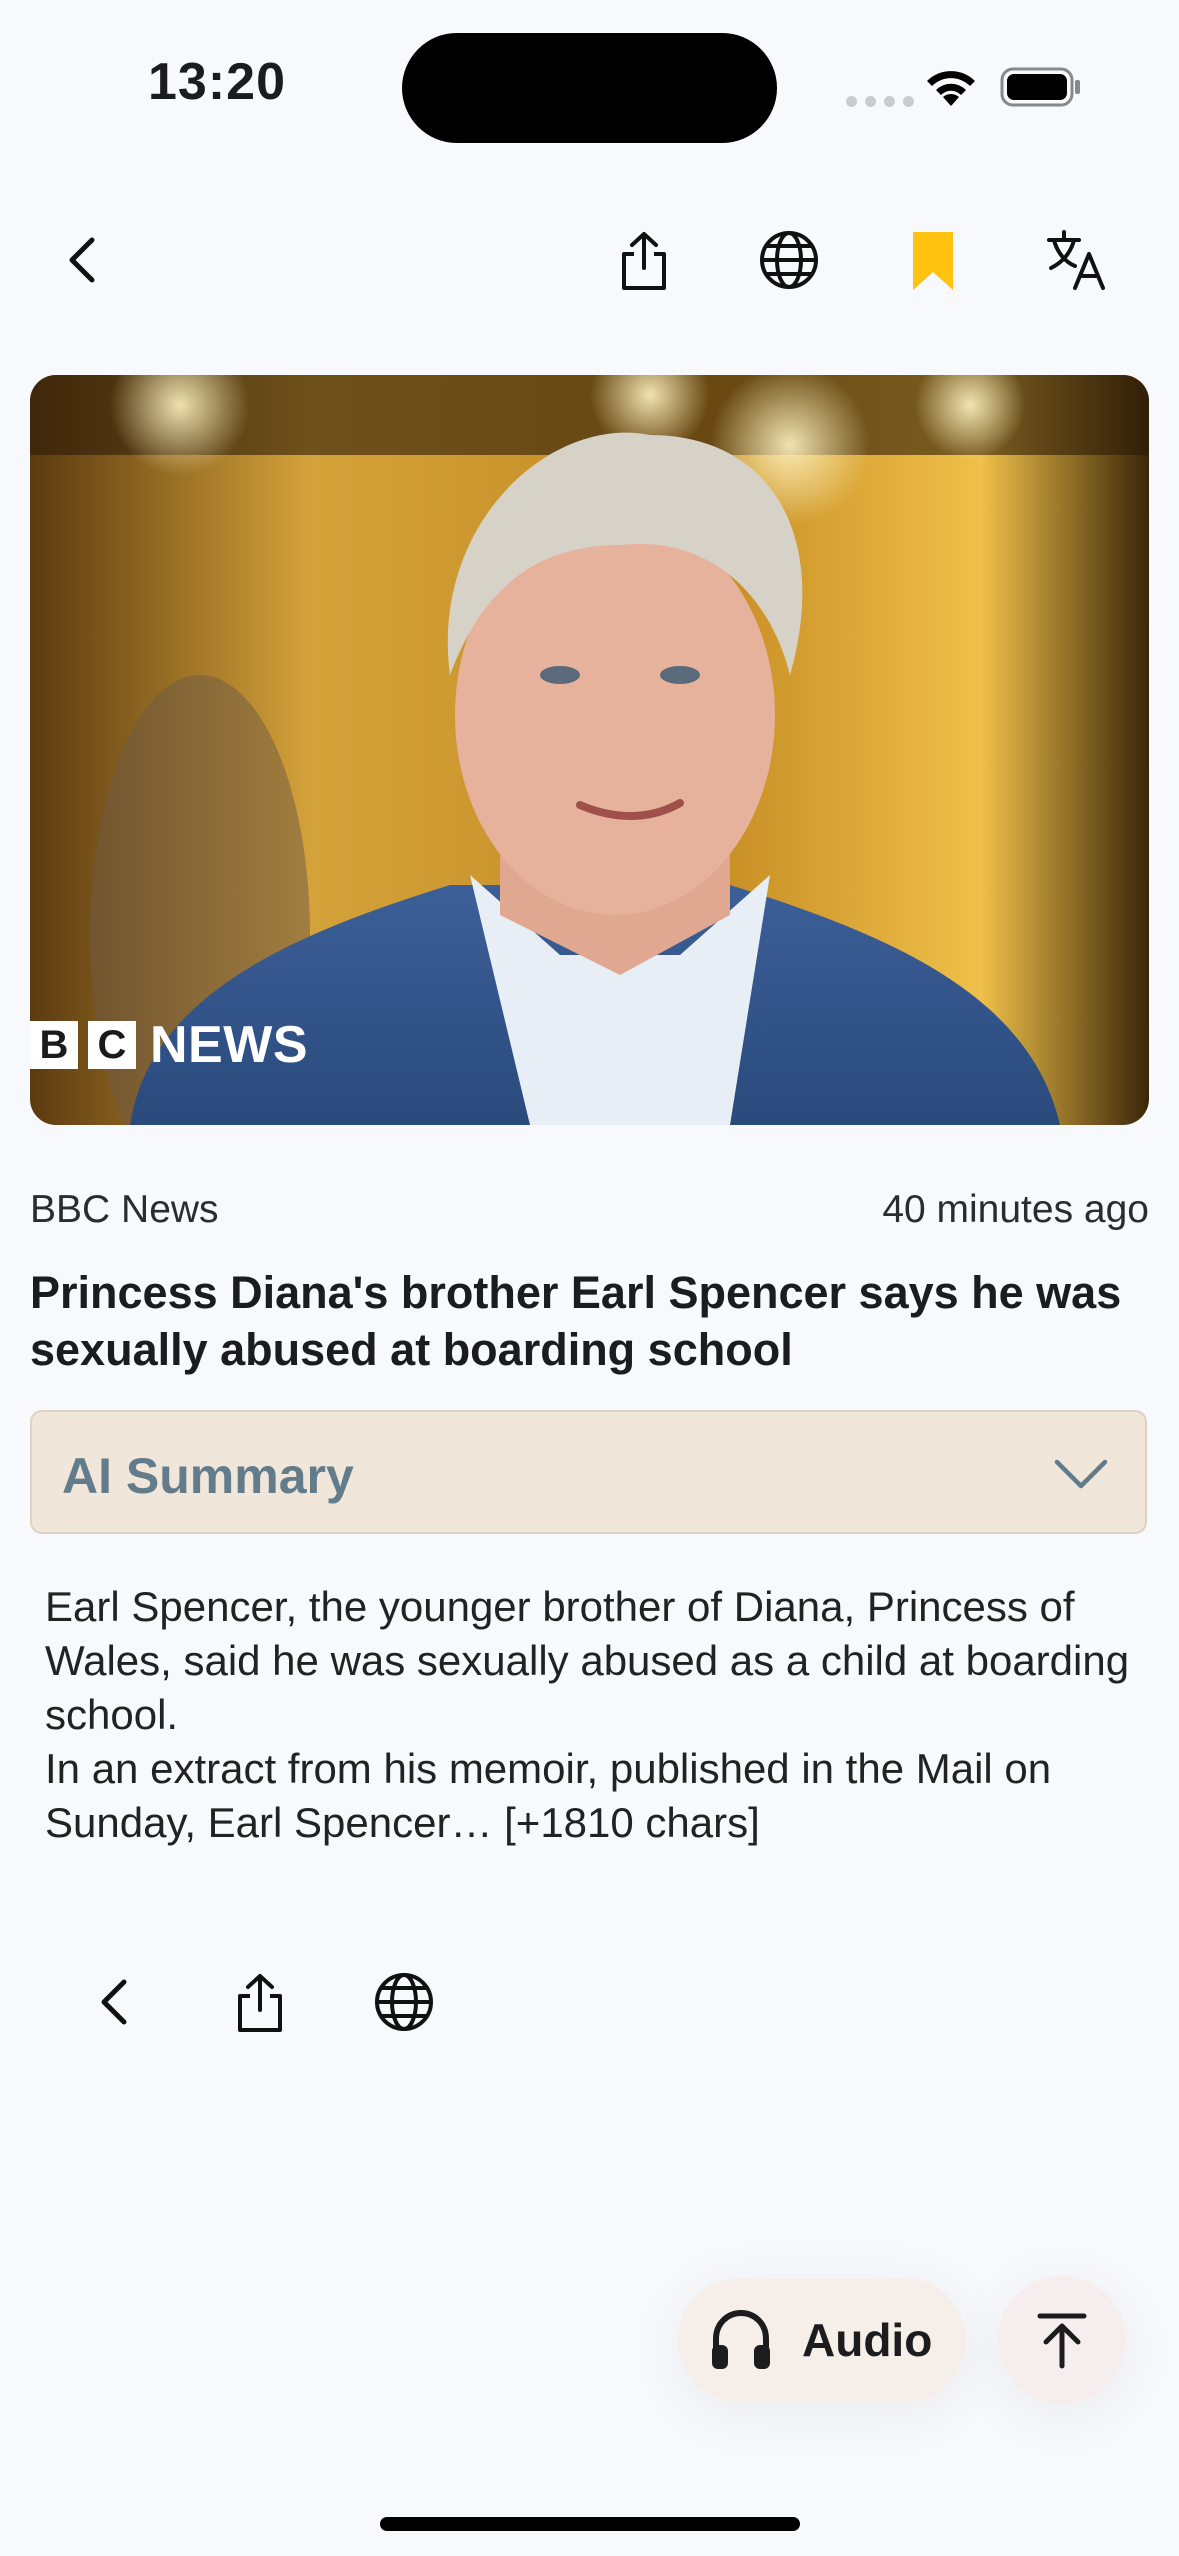 The height and width of the screenshot is (2556, 1179). Describe the element at coordinates (208, 1476) in the screenshot. I see `ai-summary-label: AI Summary` at that location.